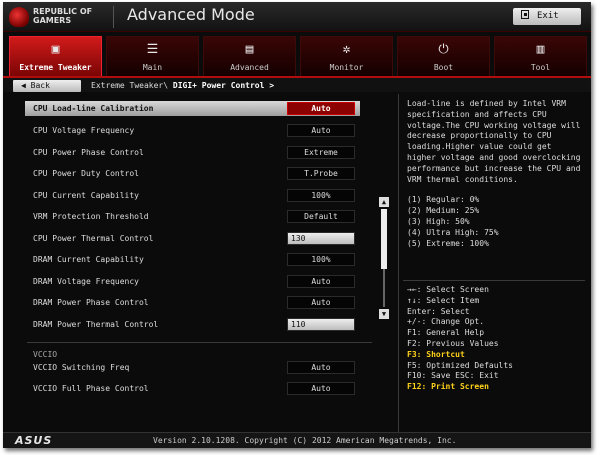  Describe the element at coordinates (321, 173) in the screenshot. I see `setting-value-select: T.Probe` at that location.